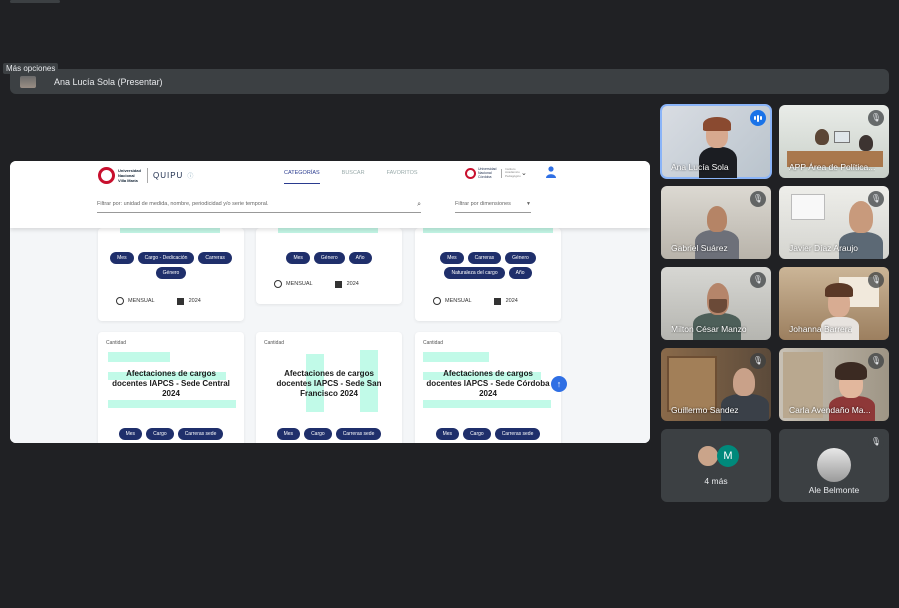 The height and width of the screenshot is (608, 899). I want to click on avatar, so click(708, 456).